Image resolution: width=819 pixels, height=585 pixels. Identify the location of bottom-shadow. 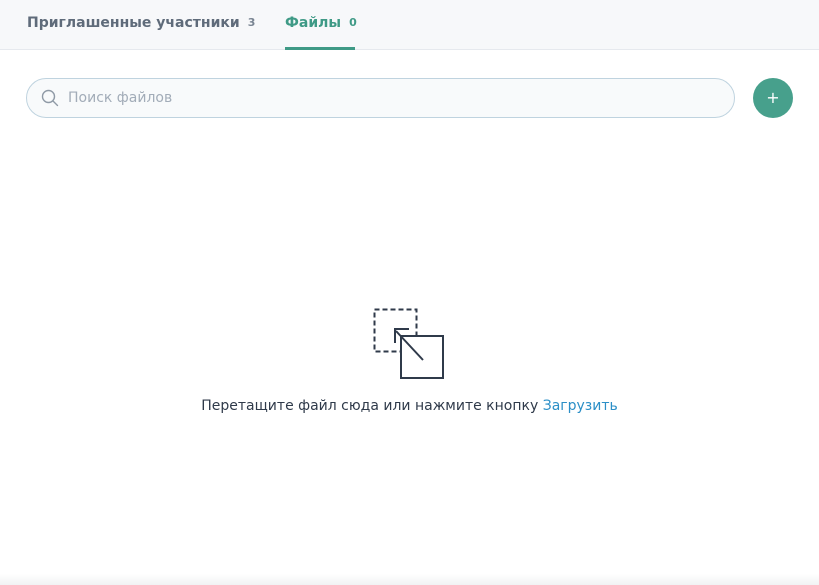
(409, 579).